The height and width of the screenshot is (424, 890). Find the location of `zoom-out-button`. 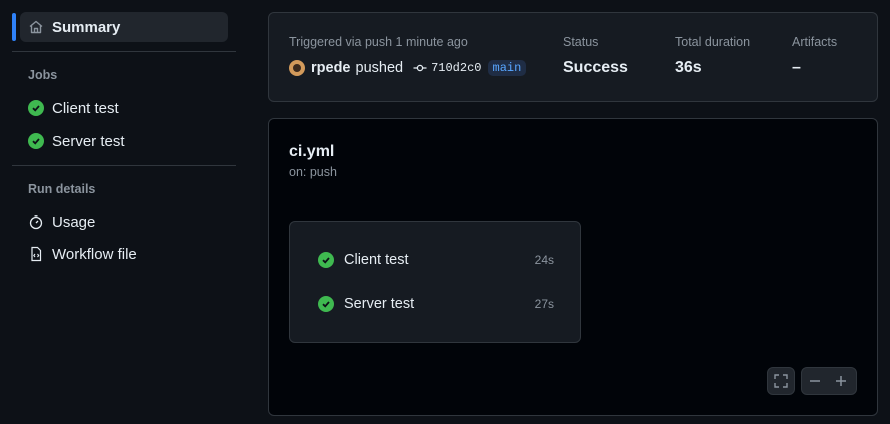

zoom-out-button is located at coordinates (815, 381).